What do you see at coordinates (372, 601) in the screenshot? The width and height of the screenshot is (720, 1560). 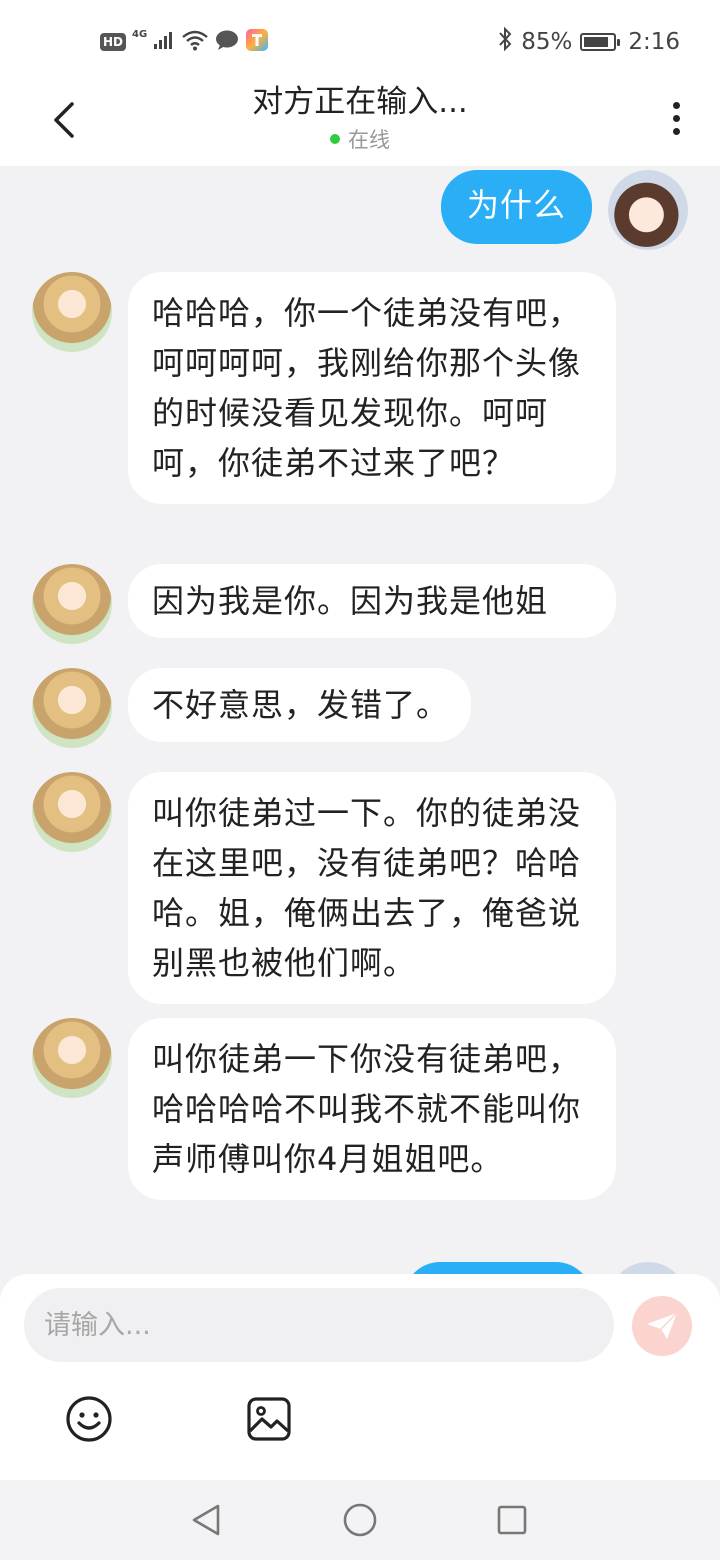 I see `message-bubble-other: 因为我是你。因为我是他姐` at bounding box center [372, 601].